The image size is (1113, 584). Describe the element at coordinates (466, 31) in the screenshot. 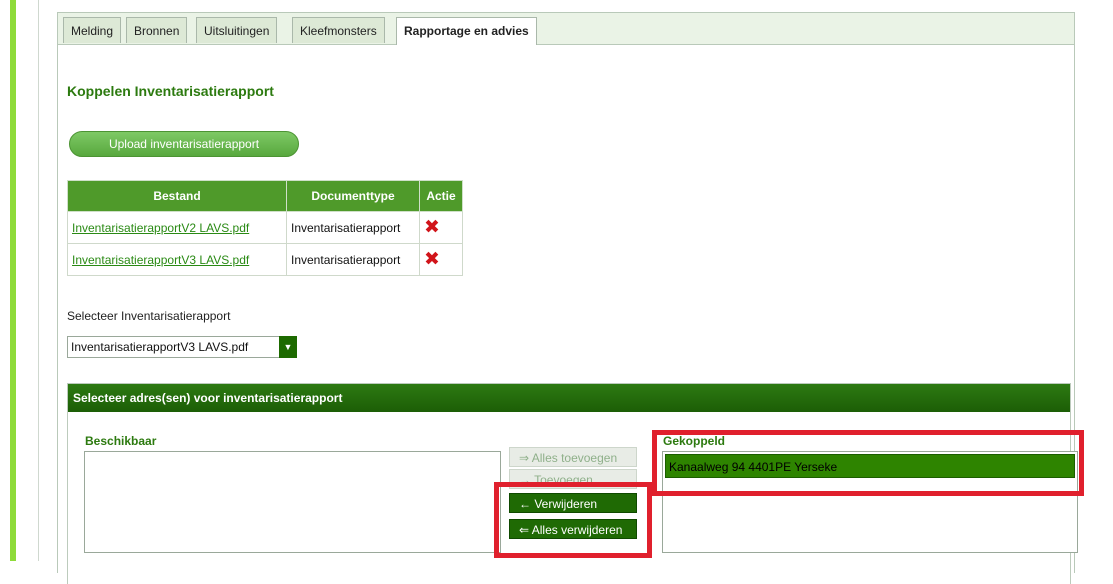

I see `tab-rapportage-en-advies: Rapportage en advies` at that location.